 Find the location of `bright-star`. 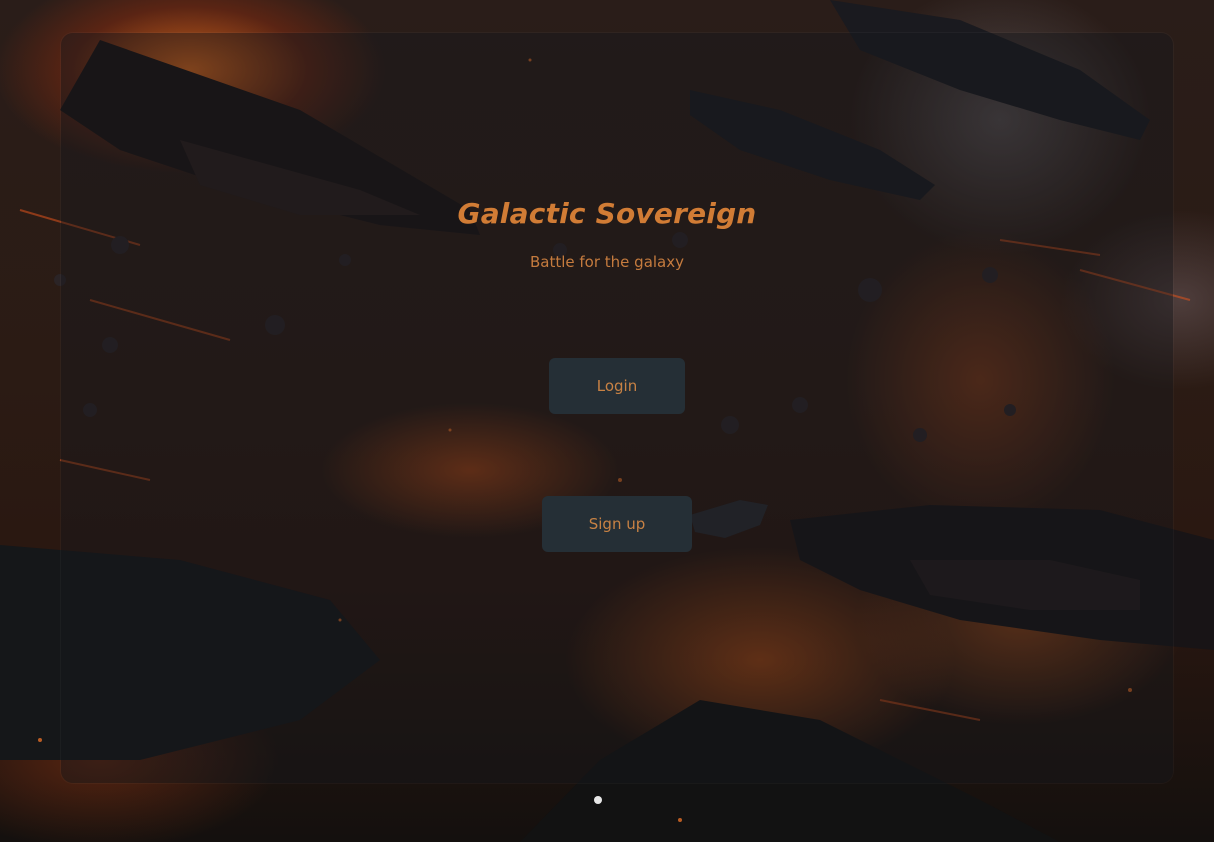

bright-star is located at coordinates (598, 800).